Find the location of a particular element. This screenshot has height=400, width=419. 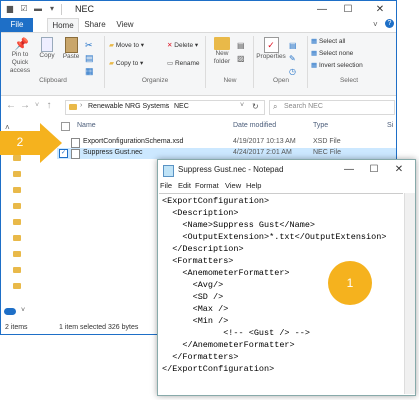

explorer-titlebar: ▆ ☑ ▬ ▾ NEC — ☐ ✕ is located at coordinates (198, 9).